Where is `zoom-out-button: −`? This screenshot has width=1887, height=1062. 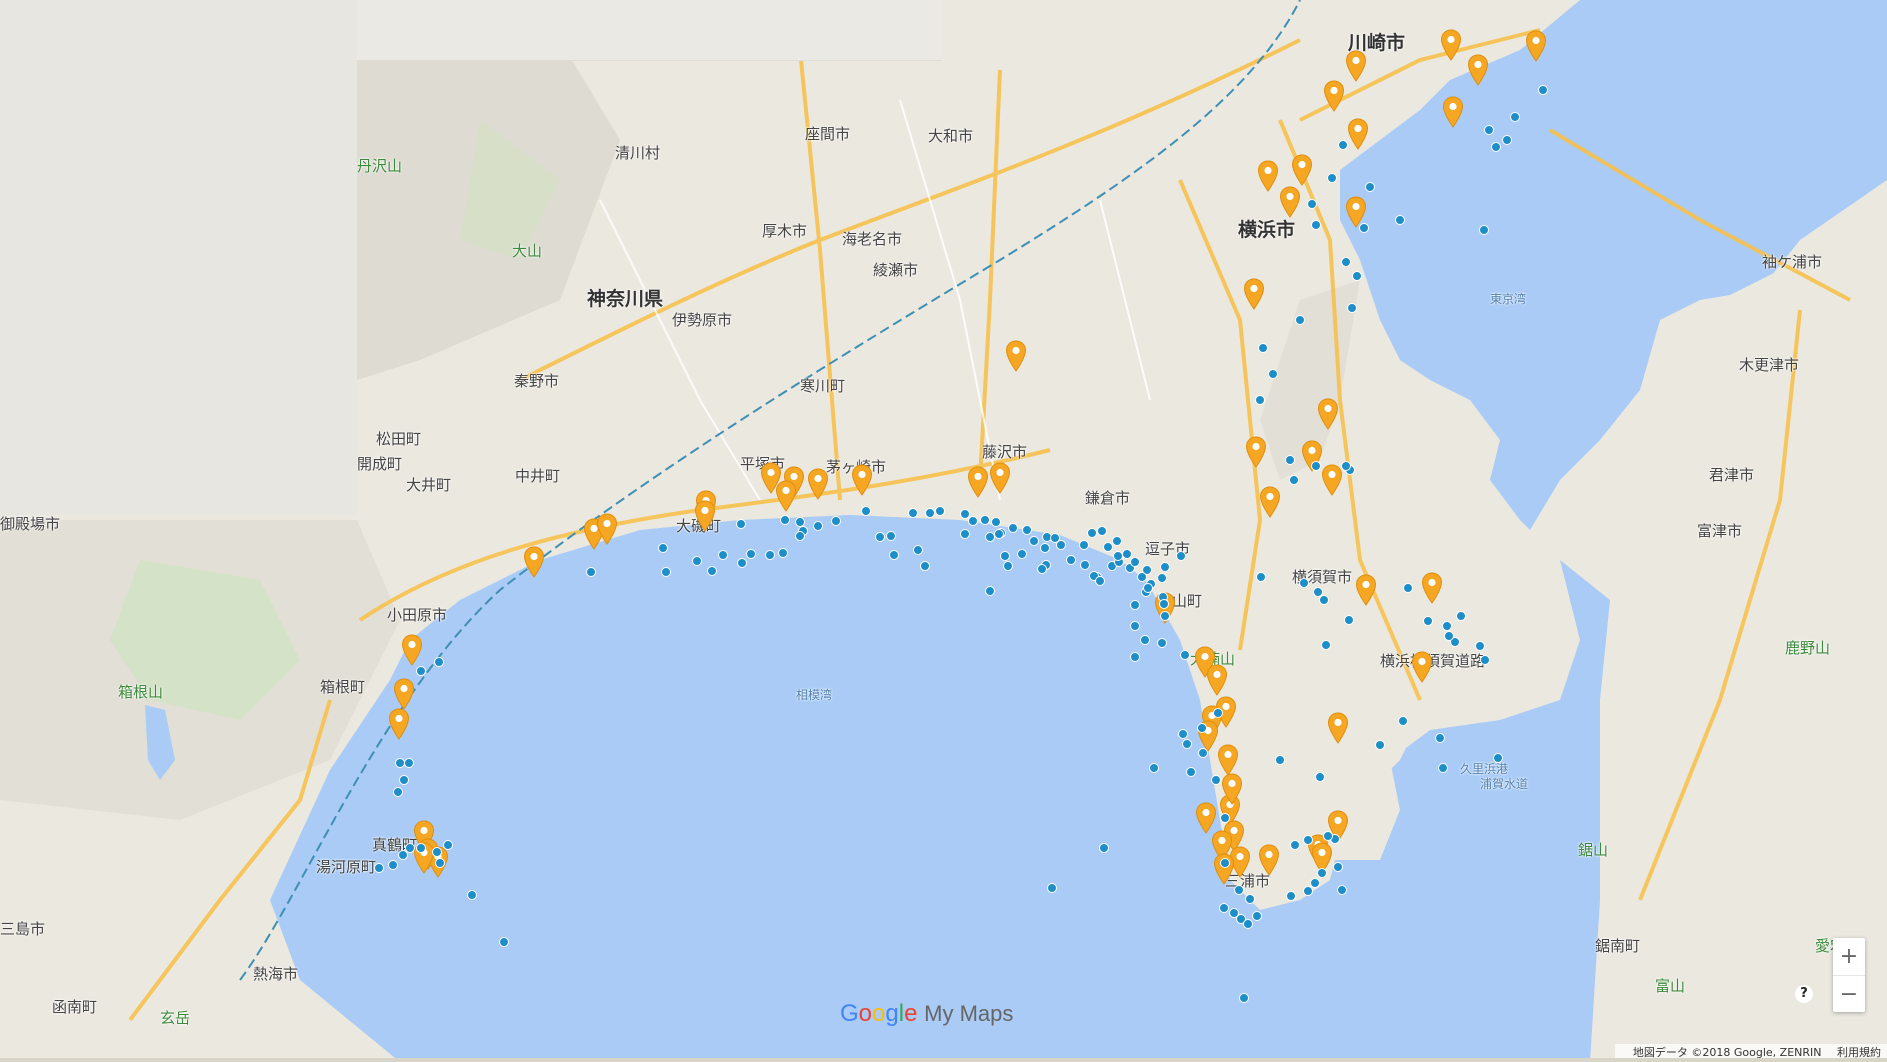
zoom-out-button: − is located at coordinates (1849, 994).